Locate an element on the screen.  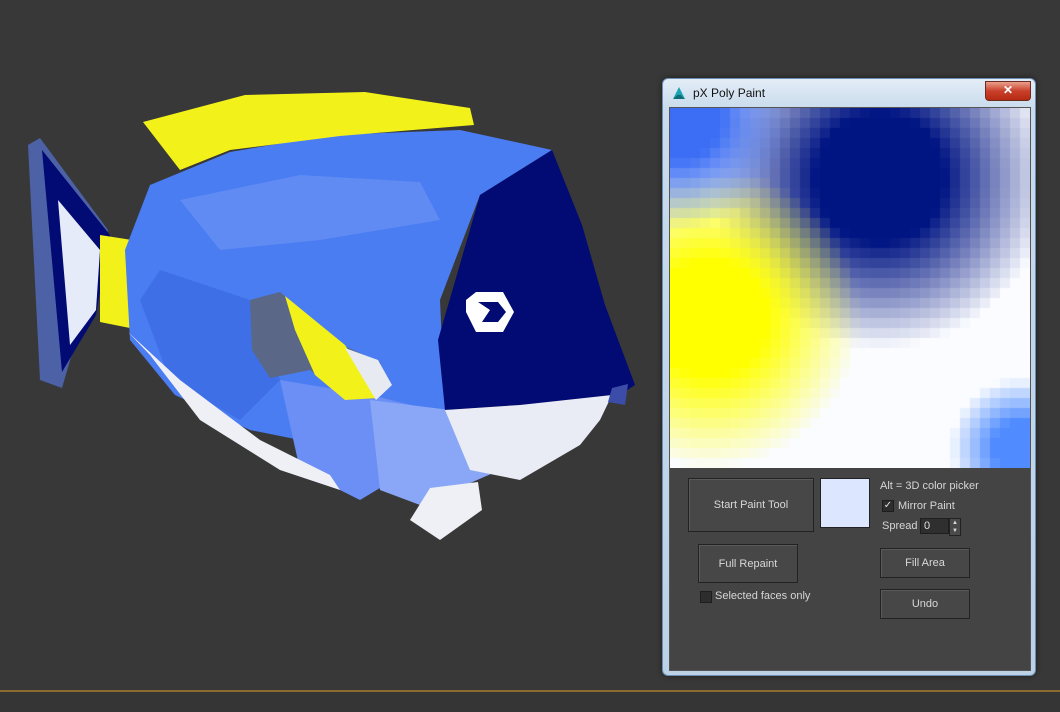
selected-faces-label: Selected faces only is located at coordinates (763, 596).